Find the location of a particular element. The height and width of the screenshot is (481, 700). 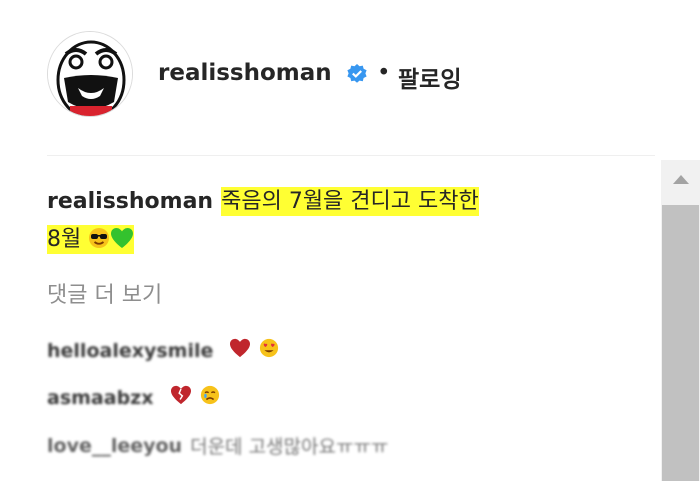

broken-heart-icon is located at coordinates (181, 397).